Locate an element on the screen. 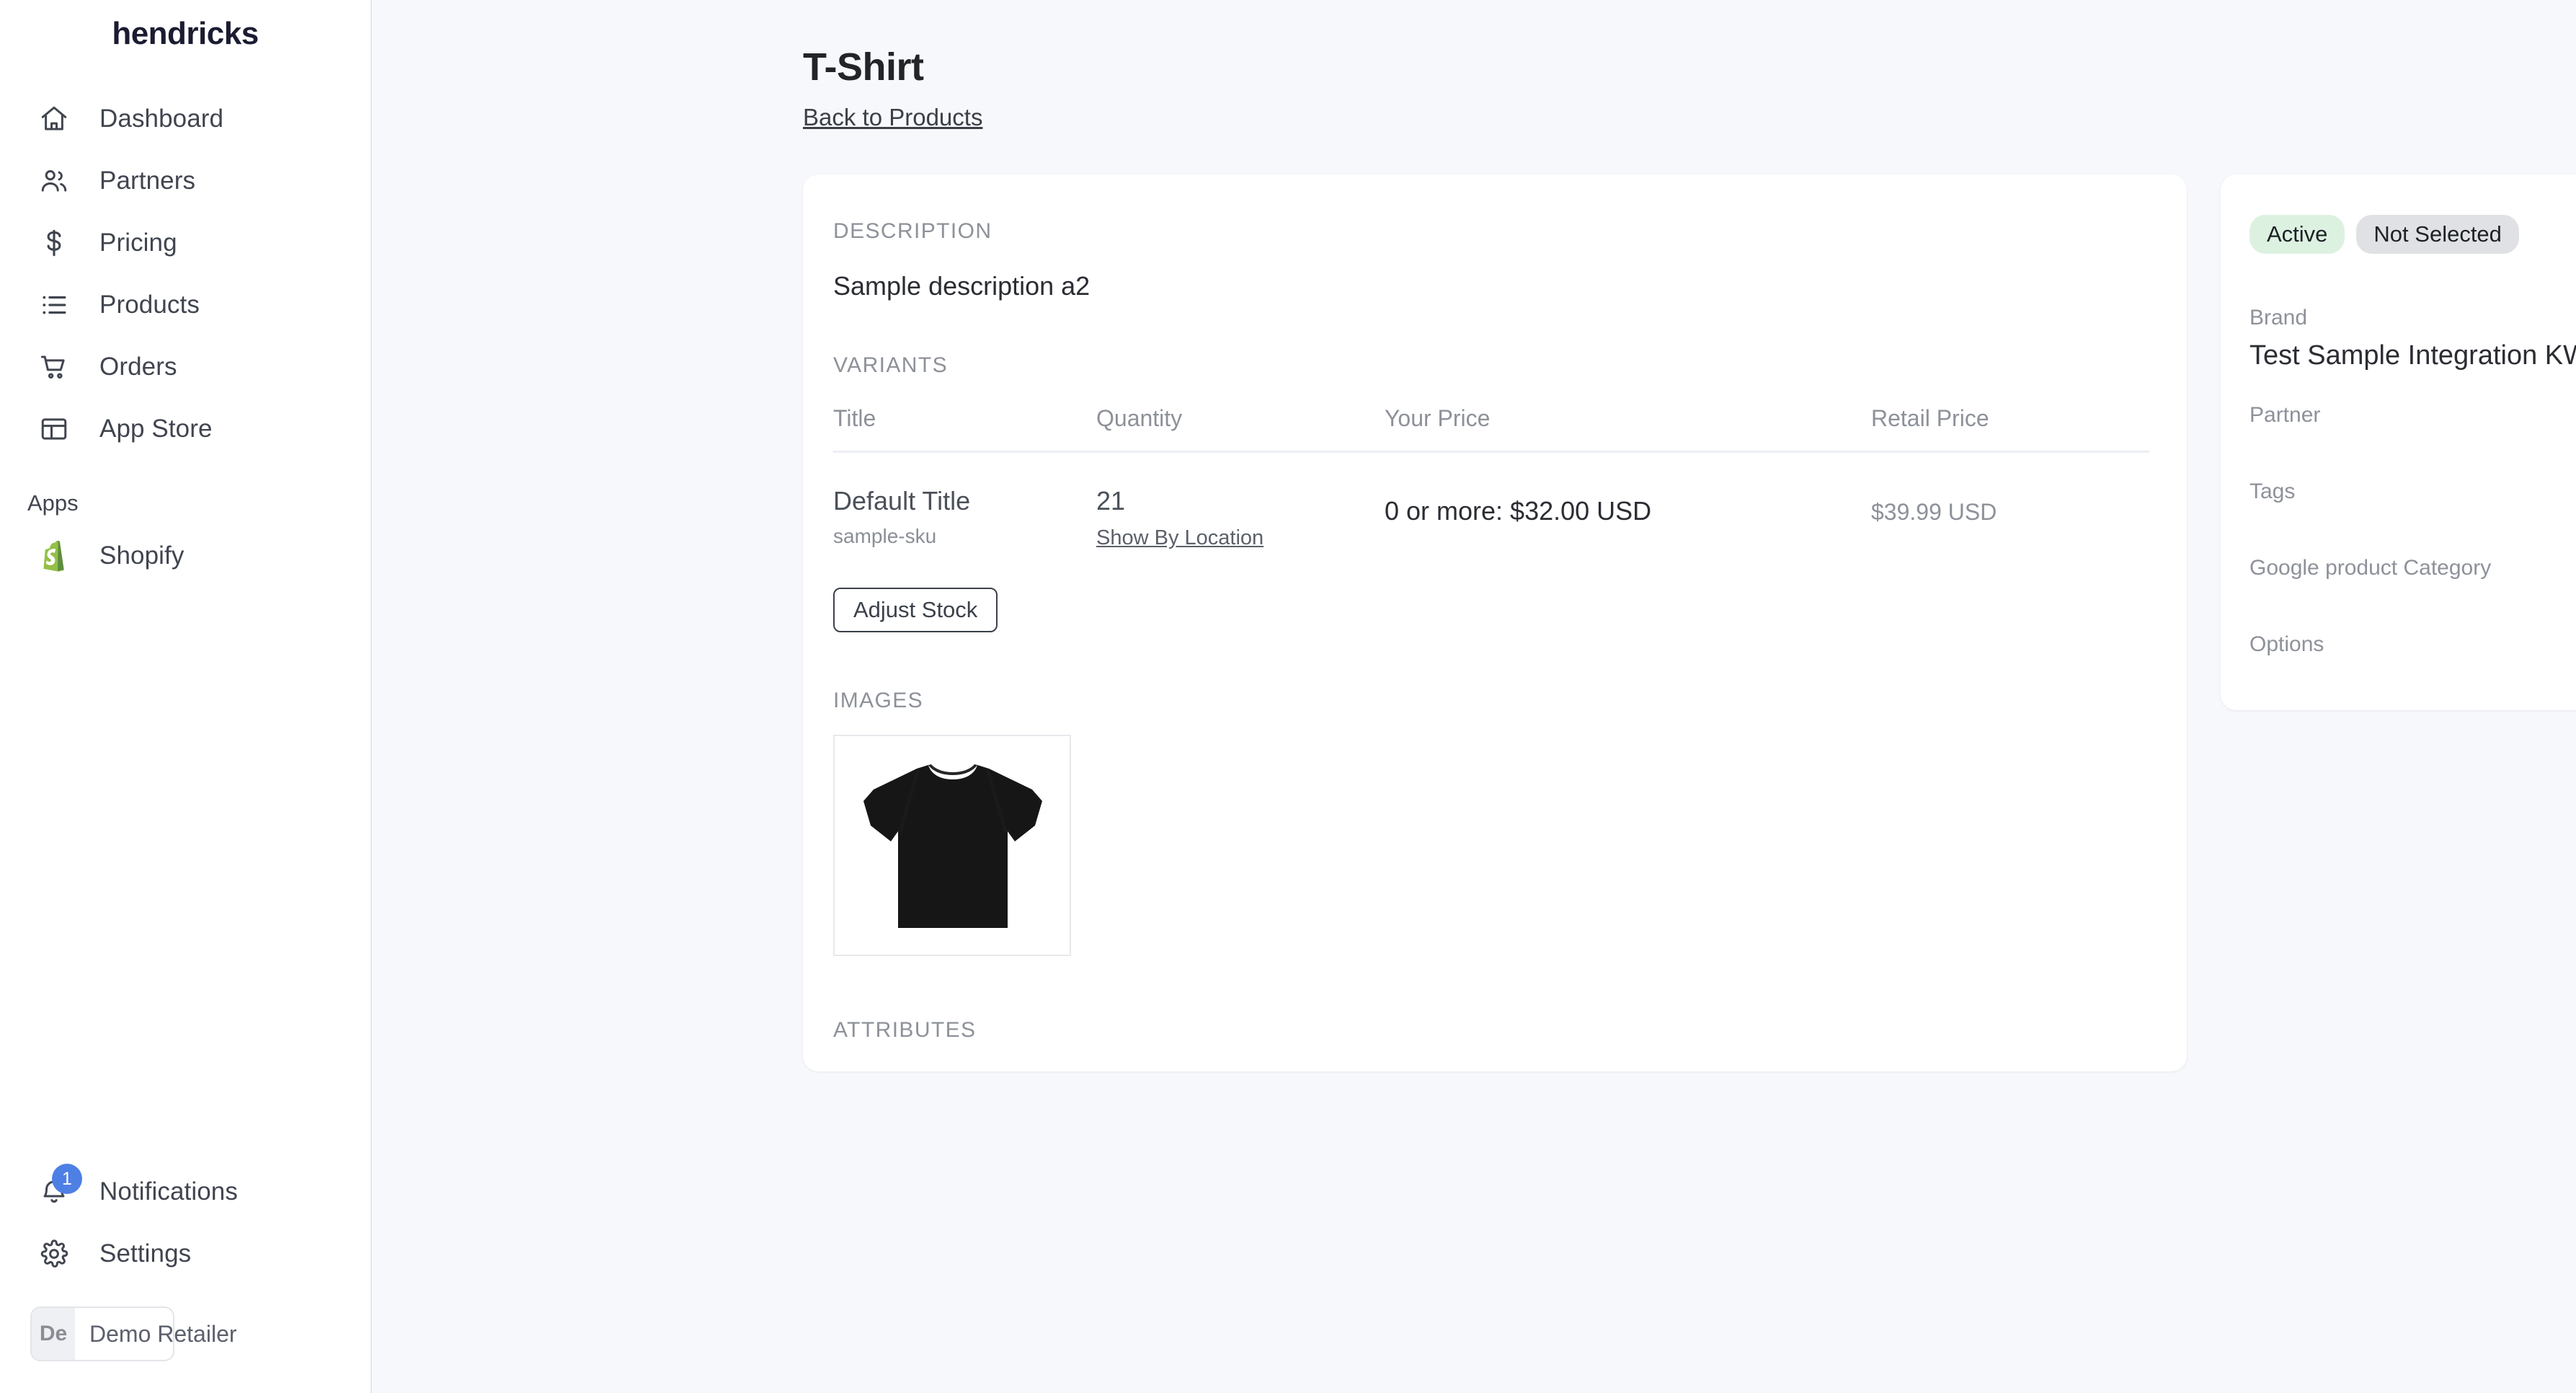 This screenshot has width=2576, height=1393. bell-icon: 1 is located at coordinates (59, 1186).